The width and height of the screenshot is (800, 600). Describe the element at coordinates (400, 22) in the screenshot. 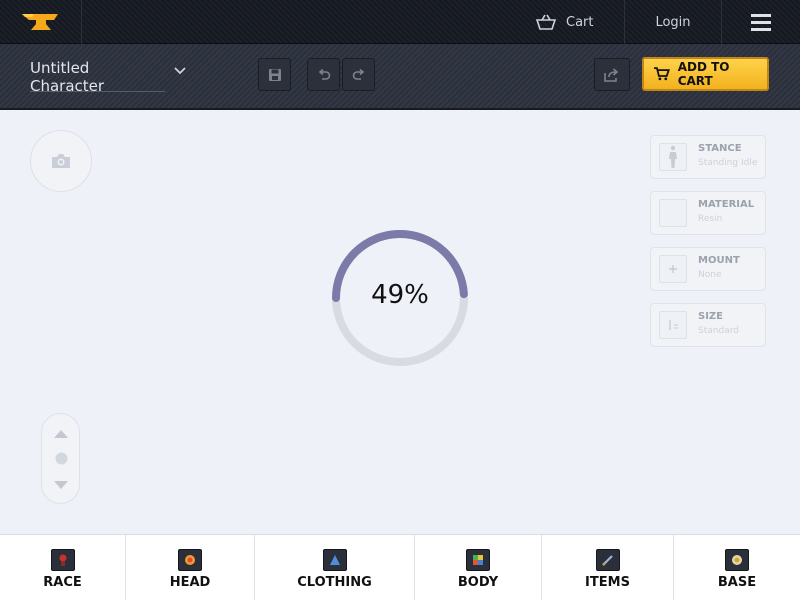

I see `top-bar: Cart Login` at that location.